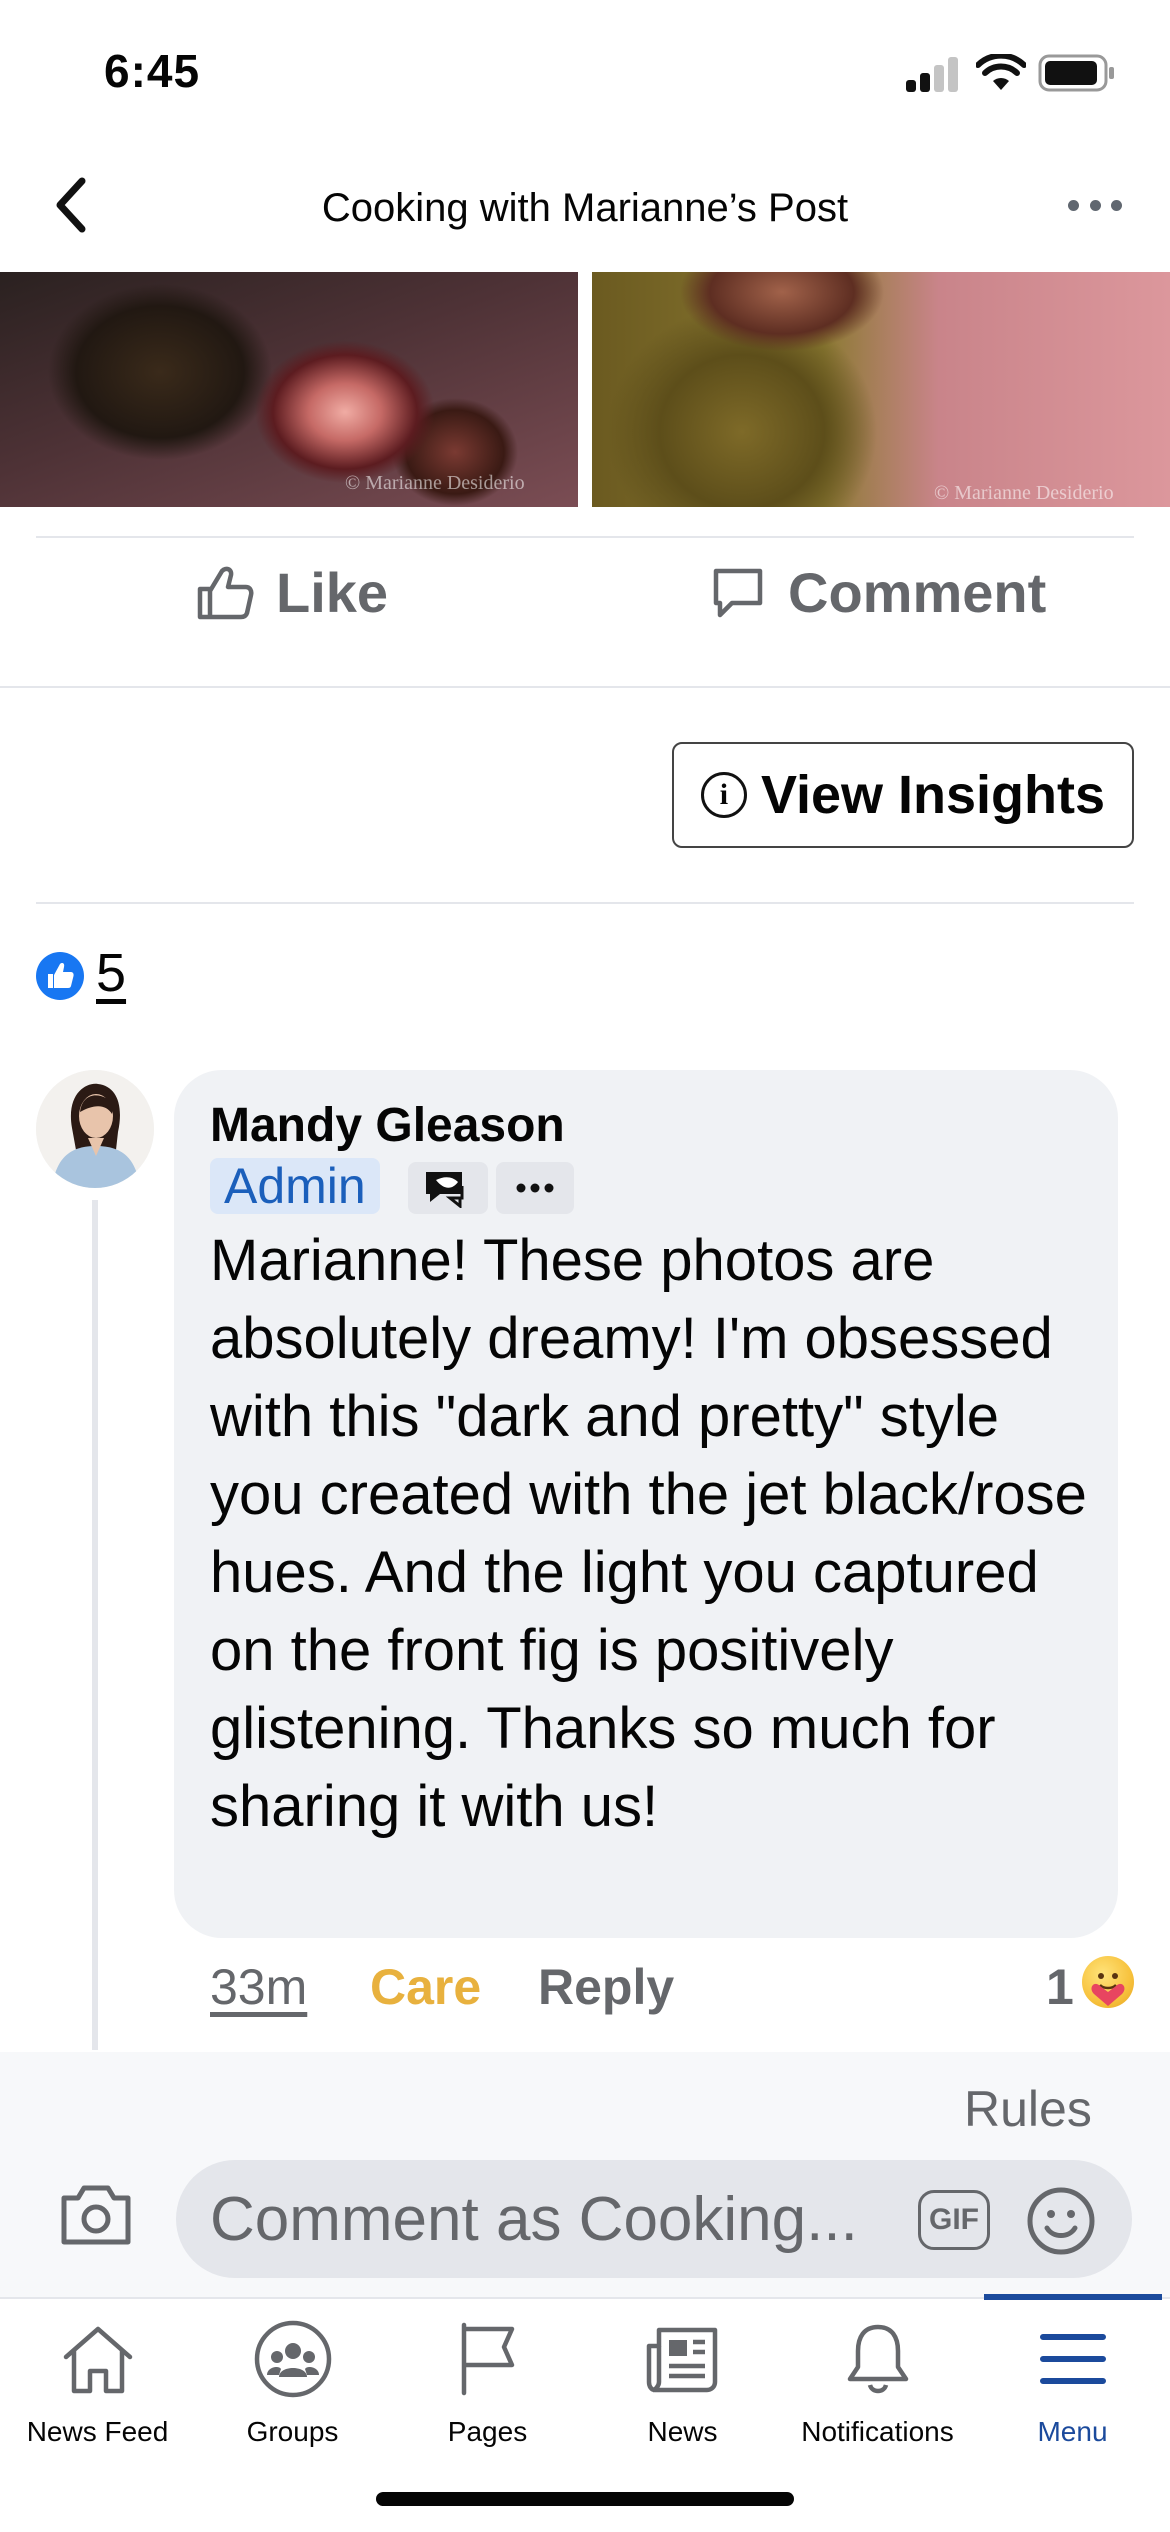 The image size is (1170, 2532). I want to click on tab-notifications: Notifications, so click(877, 2383).